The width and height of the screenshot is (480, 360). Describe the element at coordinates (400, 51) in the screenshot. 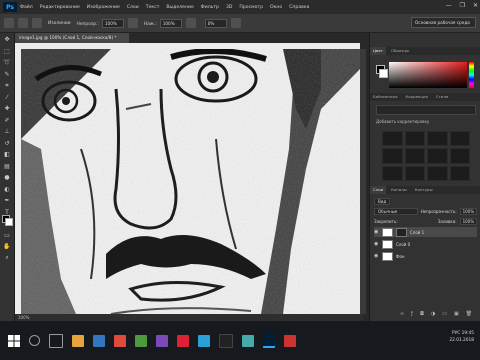

I see `tab-swatches: Образцы` at that location.